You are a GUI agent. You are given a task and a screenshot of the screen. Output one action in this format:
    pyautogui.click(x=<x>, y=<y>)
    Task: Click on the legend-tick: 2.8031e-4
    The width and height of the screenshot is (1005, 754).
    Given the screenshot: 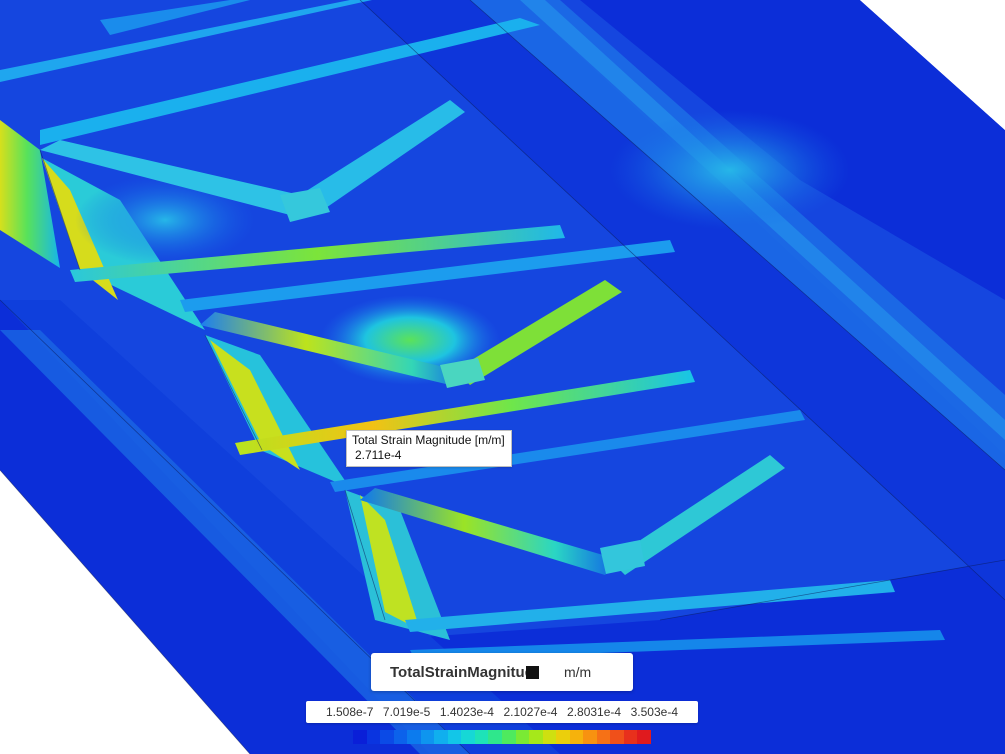 What is the action you would take?
    pyautogui.click(x=594, y=712)
    